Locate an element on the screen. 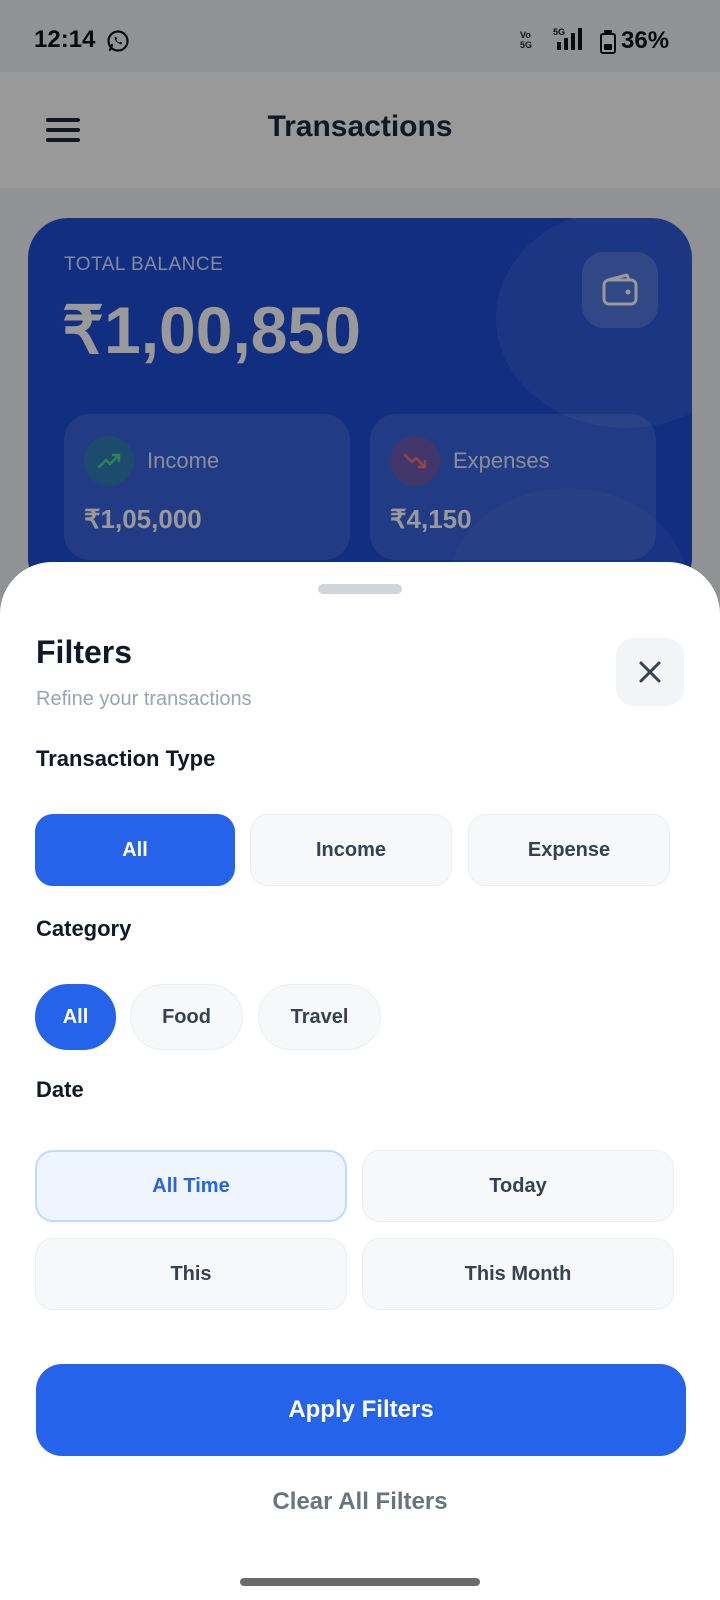 The height and width of the screenshot is (1600, 720). drag-handle is located at coordinates (360, 589).